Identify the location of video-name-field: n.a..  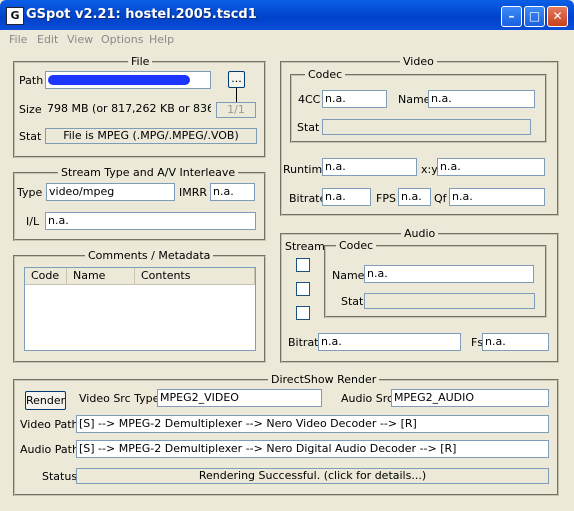
(481, 99).